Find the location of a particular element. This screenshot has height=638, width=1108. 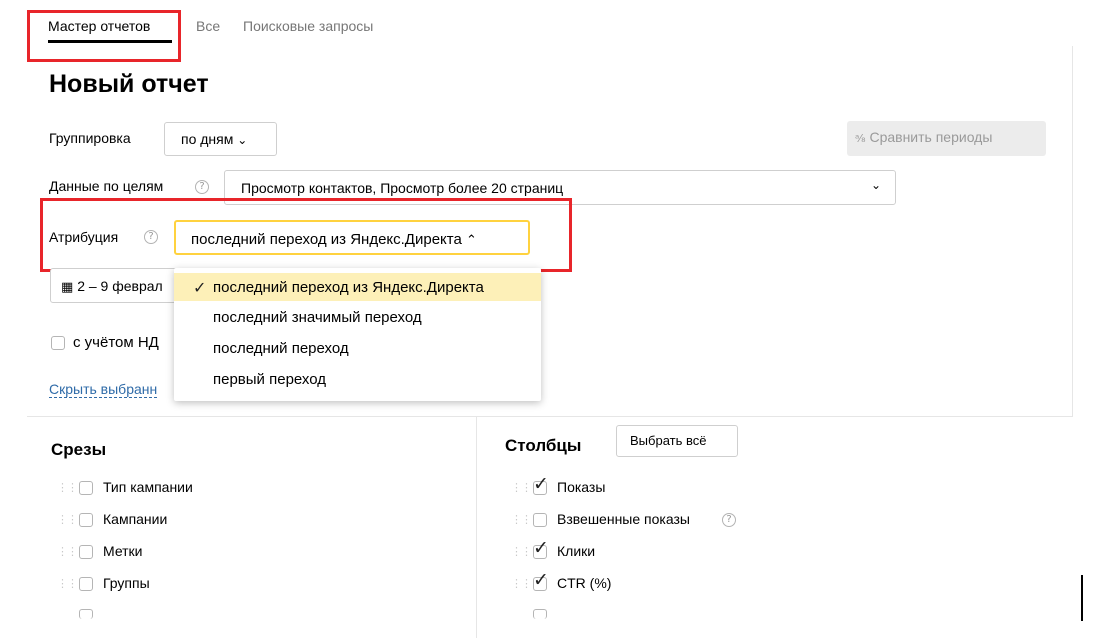

slice-checkbox-partial is located at coordinates (86, 614).